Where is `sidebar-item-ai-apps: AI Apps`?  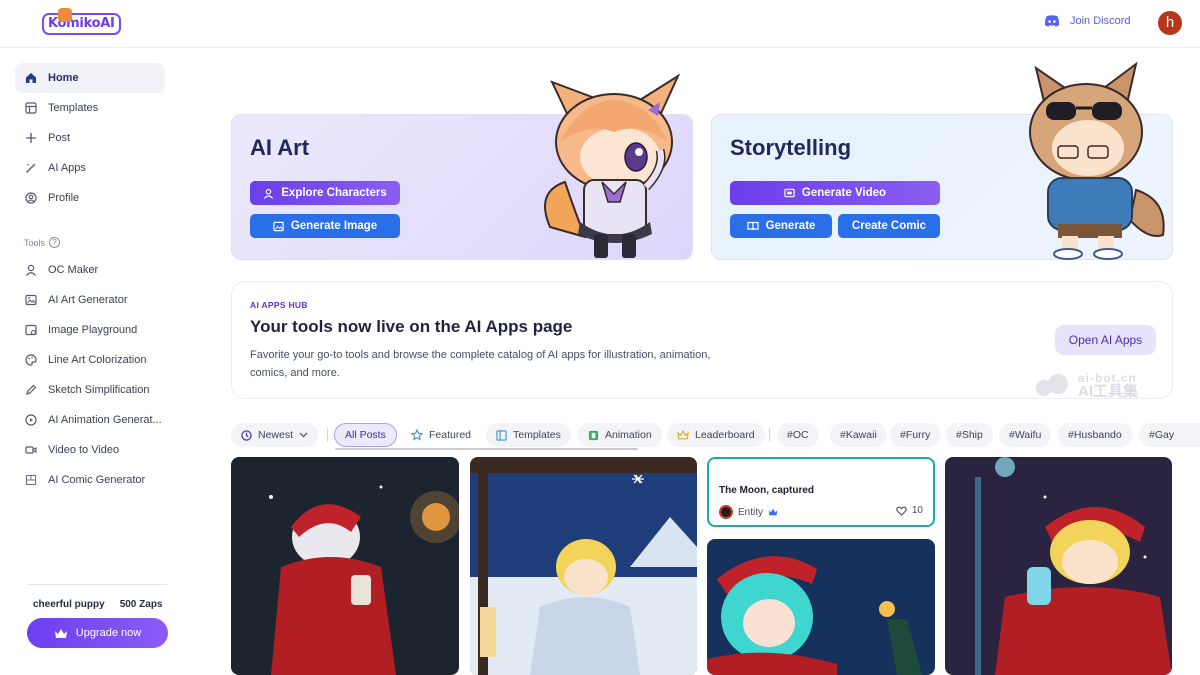
sidebar-item-ai-apps: AI Apps is located at coordinates (90, 168).